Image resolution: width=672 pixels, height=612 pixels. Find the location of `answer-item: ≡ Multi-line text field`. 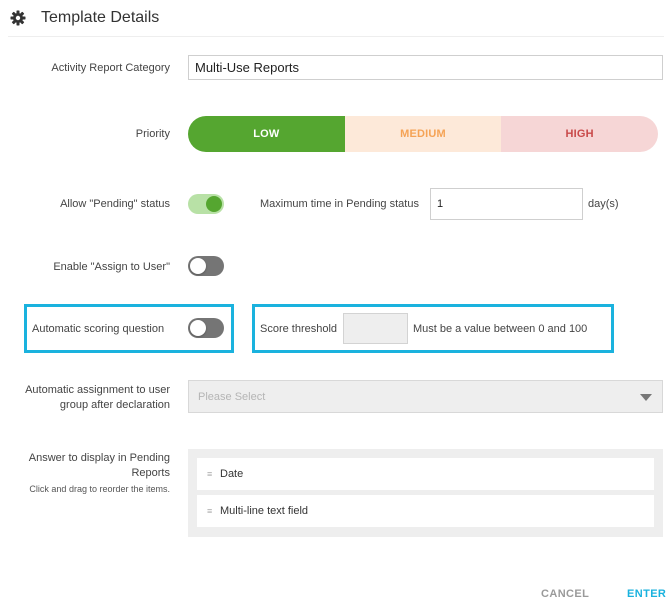

answer-item: ≡ Multi-line text field is located at coordinates (425, 511).